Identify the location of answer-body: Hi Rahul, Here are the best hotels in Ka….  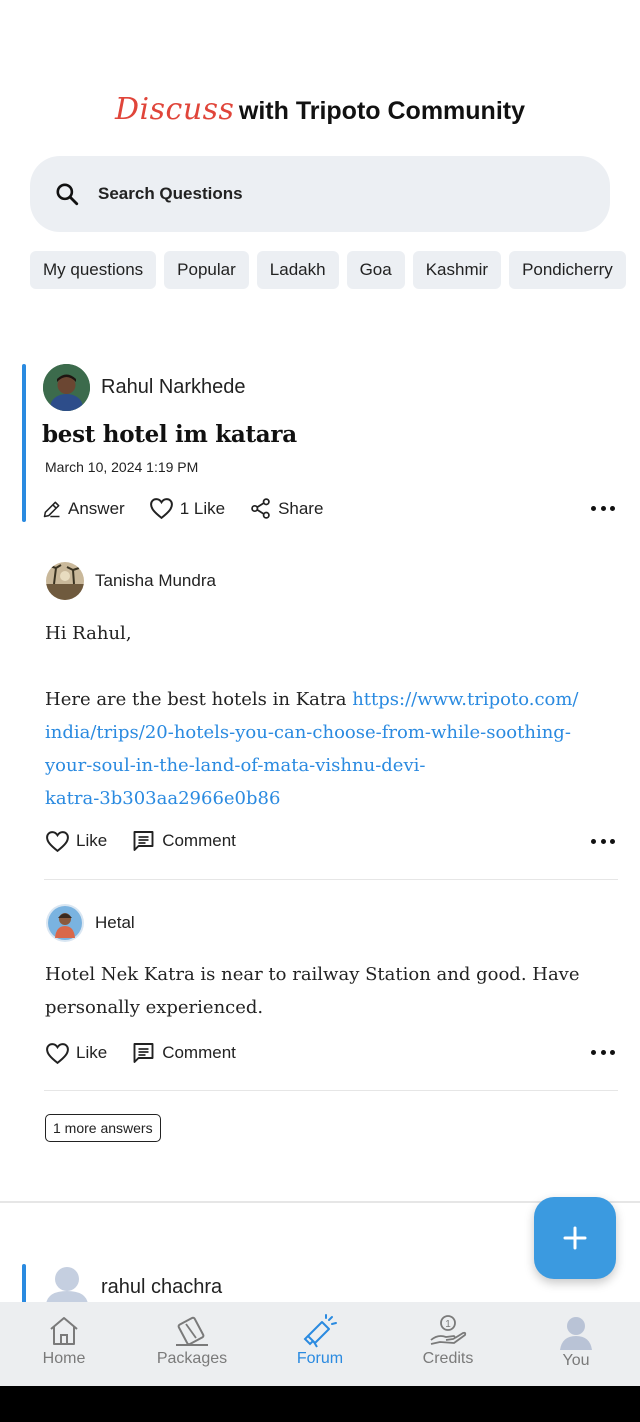
(325, 716).